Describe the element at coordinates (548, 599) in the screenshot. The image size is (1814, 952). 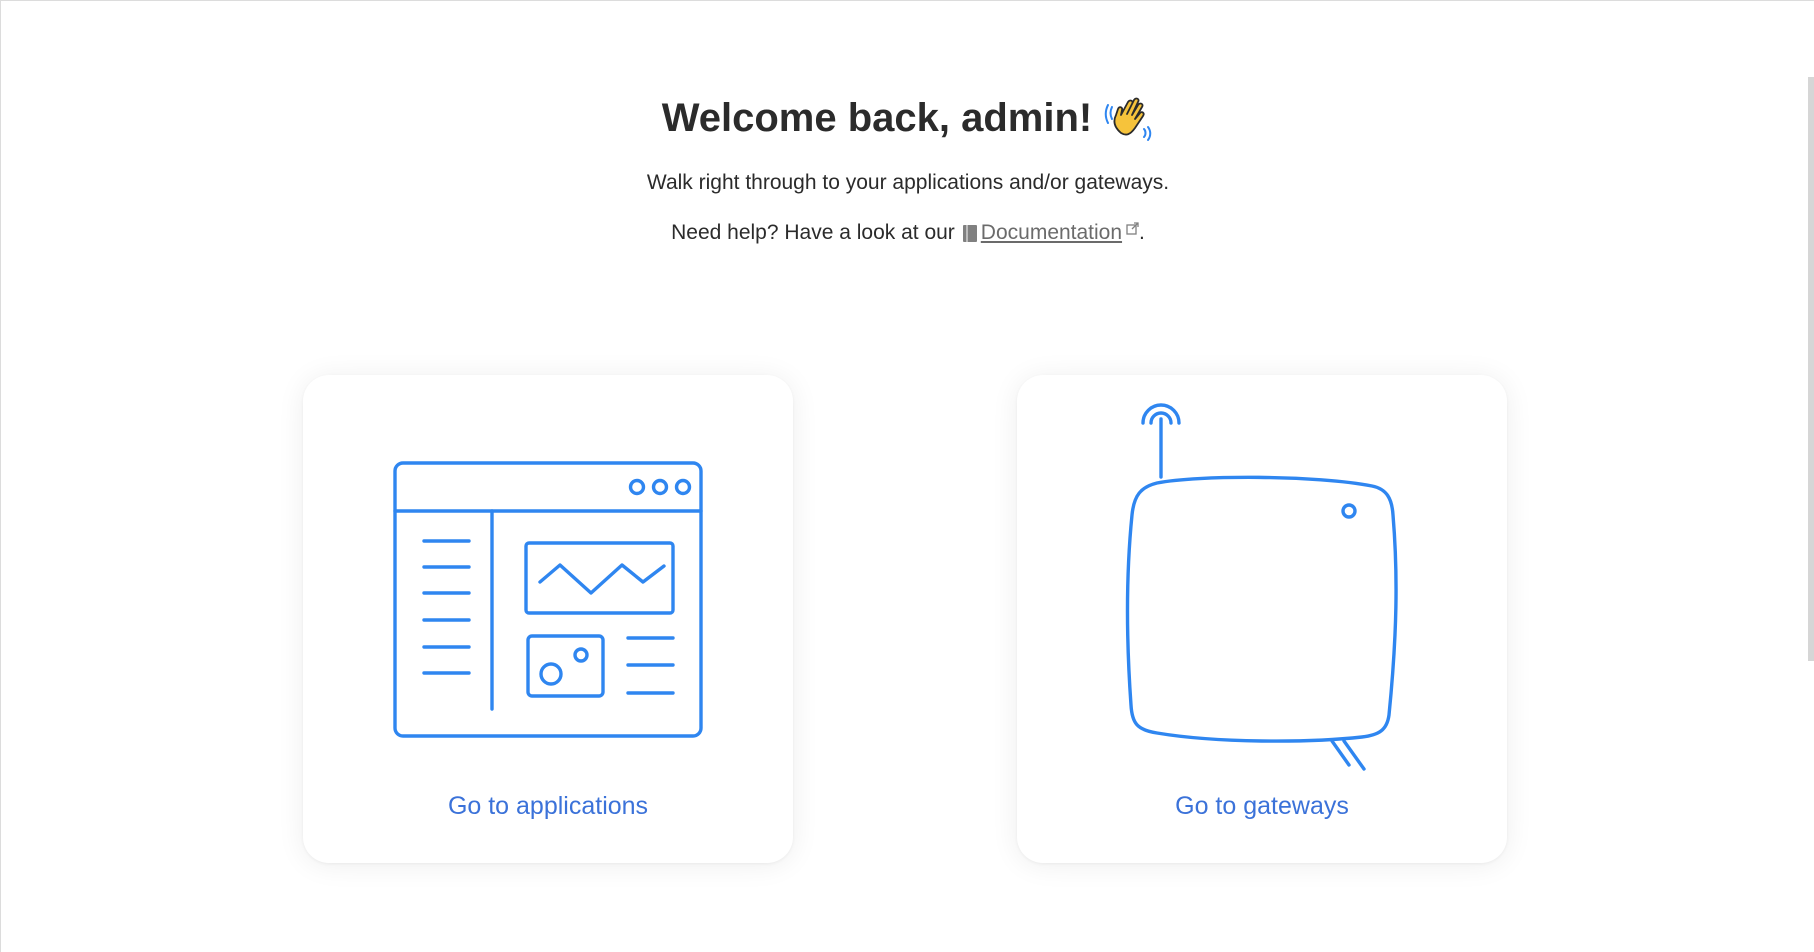
I see `application-dashboard-icon` at that location.